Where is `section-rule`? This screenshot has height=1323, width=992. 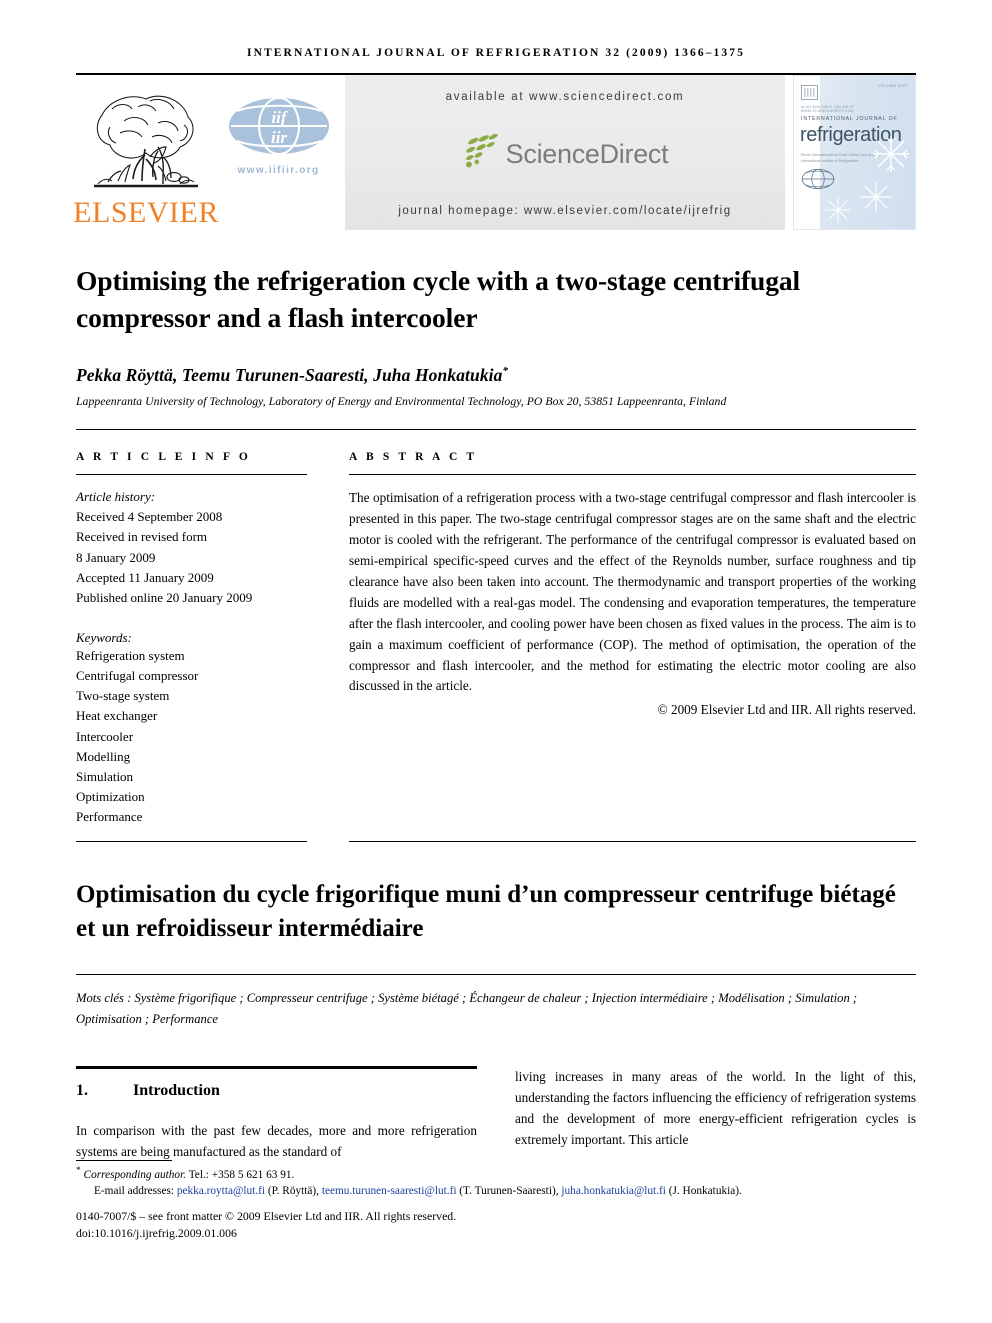
section-rule is located at coordinates (276, 1068).